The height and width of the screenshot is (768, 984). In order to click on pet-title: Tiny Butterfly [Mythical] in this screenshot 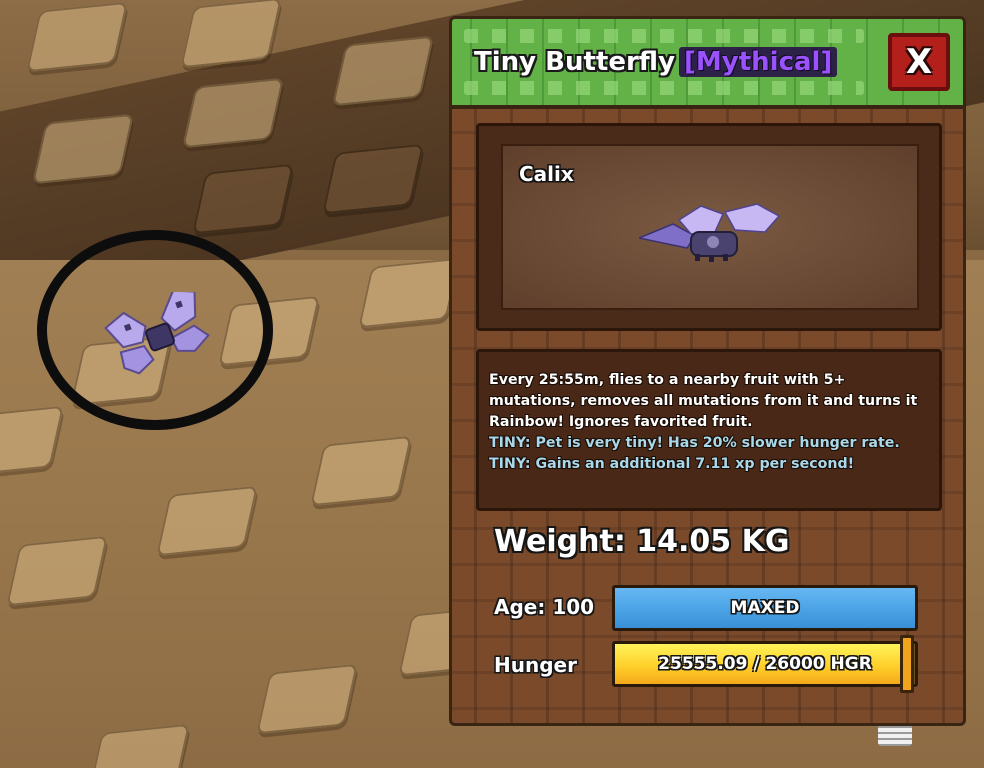, I will do `click(656, 62)`.